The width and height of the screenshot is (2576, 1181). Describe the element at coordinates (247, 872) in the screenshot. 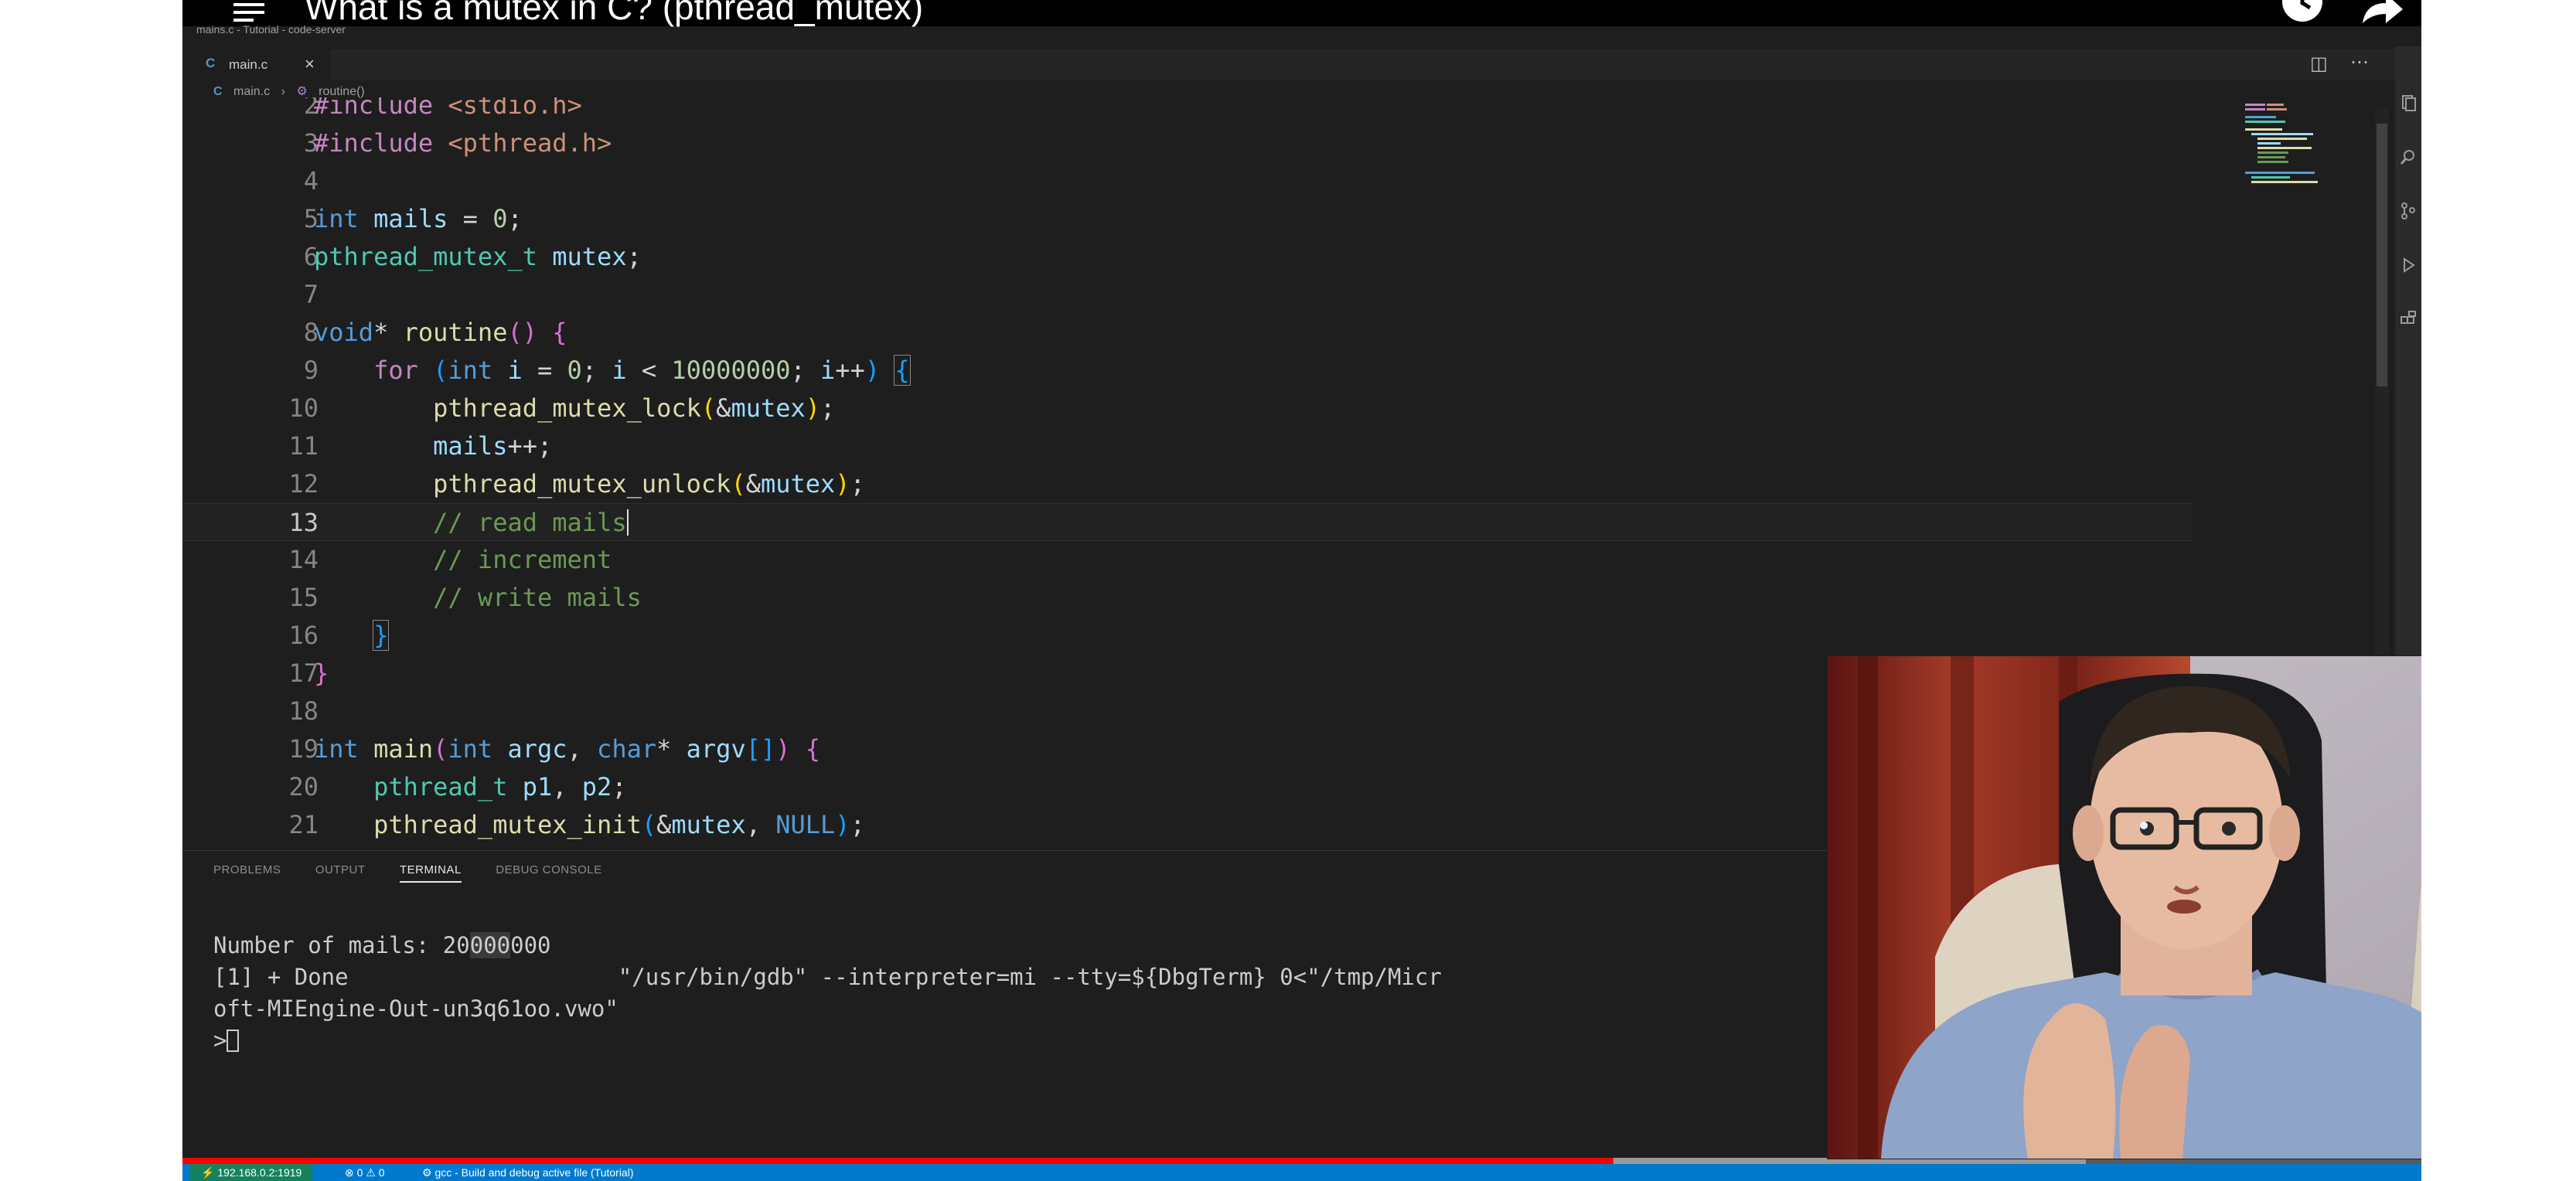

I see `tab-problems: PROBLEMS` at that location.